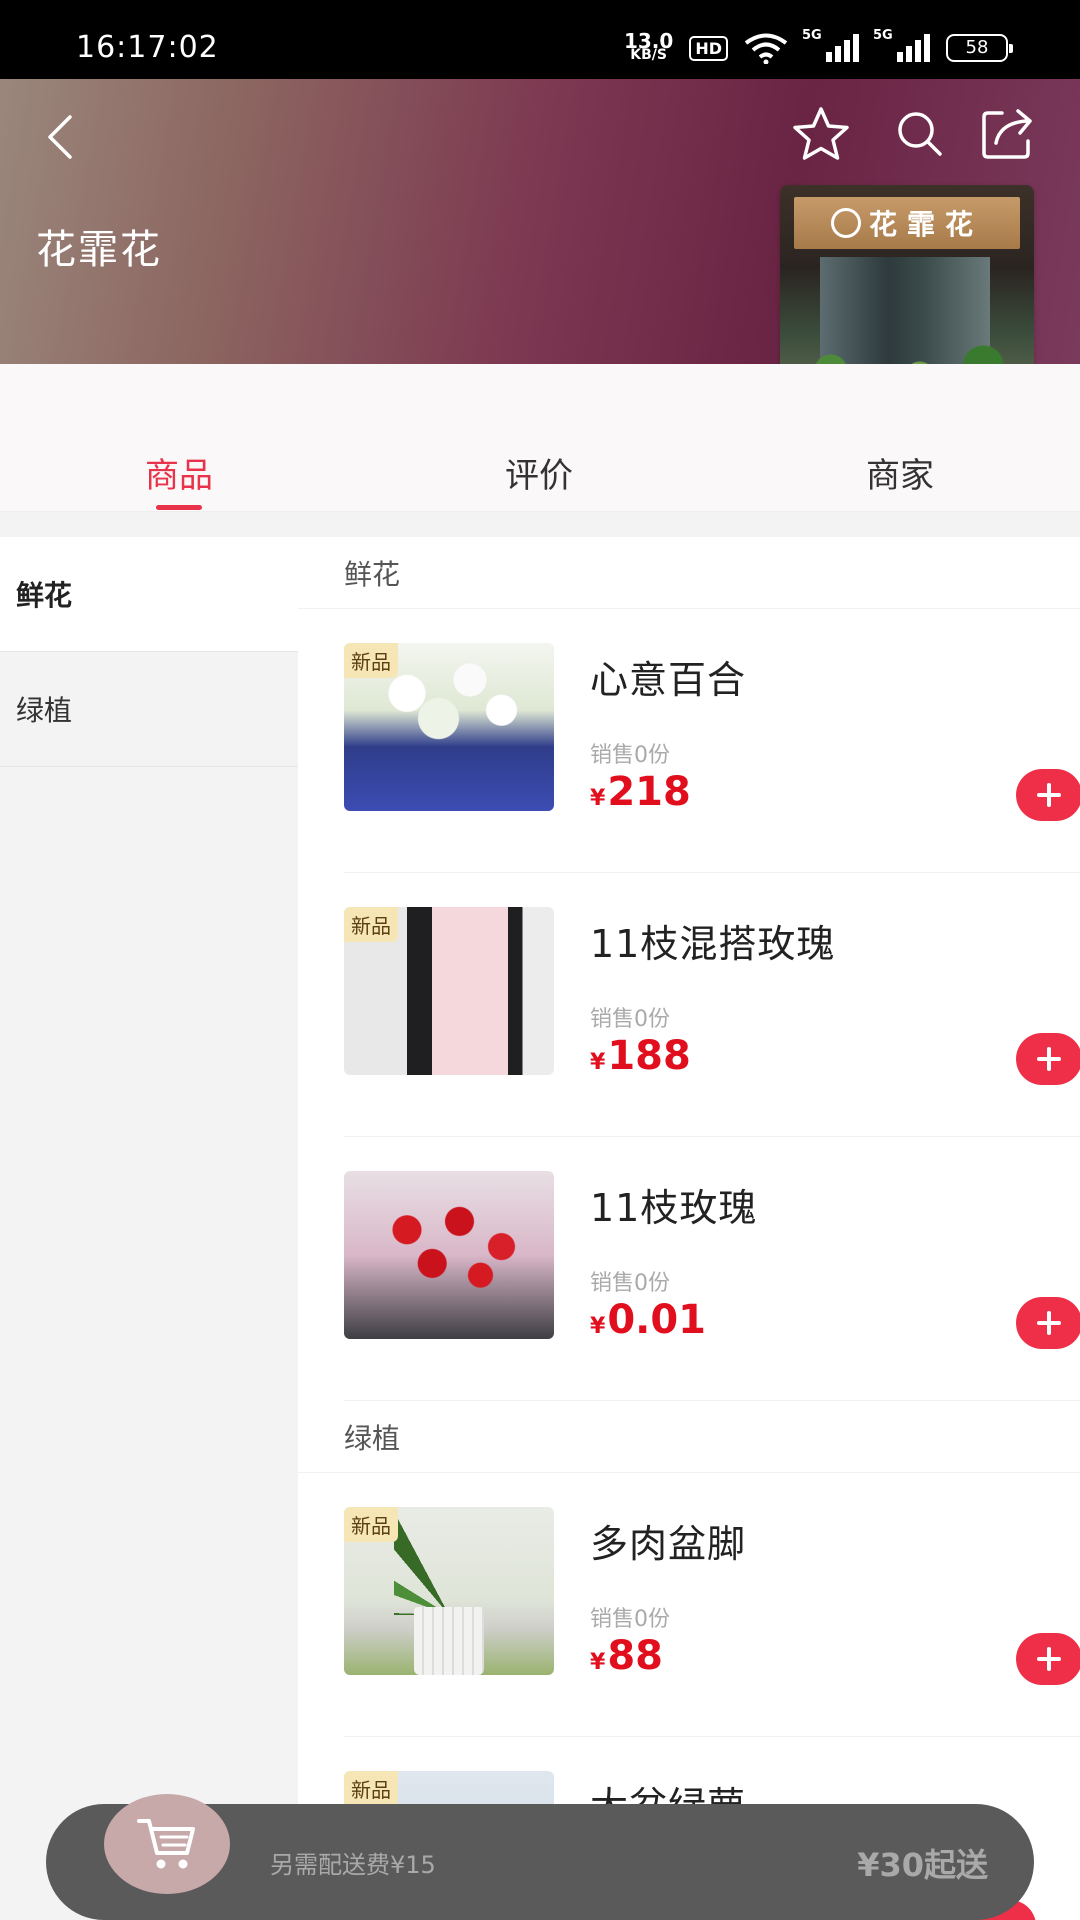 Image resolution: width=1080 pixels, height=1920 pixels. What do you see at coordinates (449, 1255) in the screenshot?
I see `product-image` at bounding box center [449, 1255].